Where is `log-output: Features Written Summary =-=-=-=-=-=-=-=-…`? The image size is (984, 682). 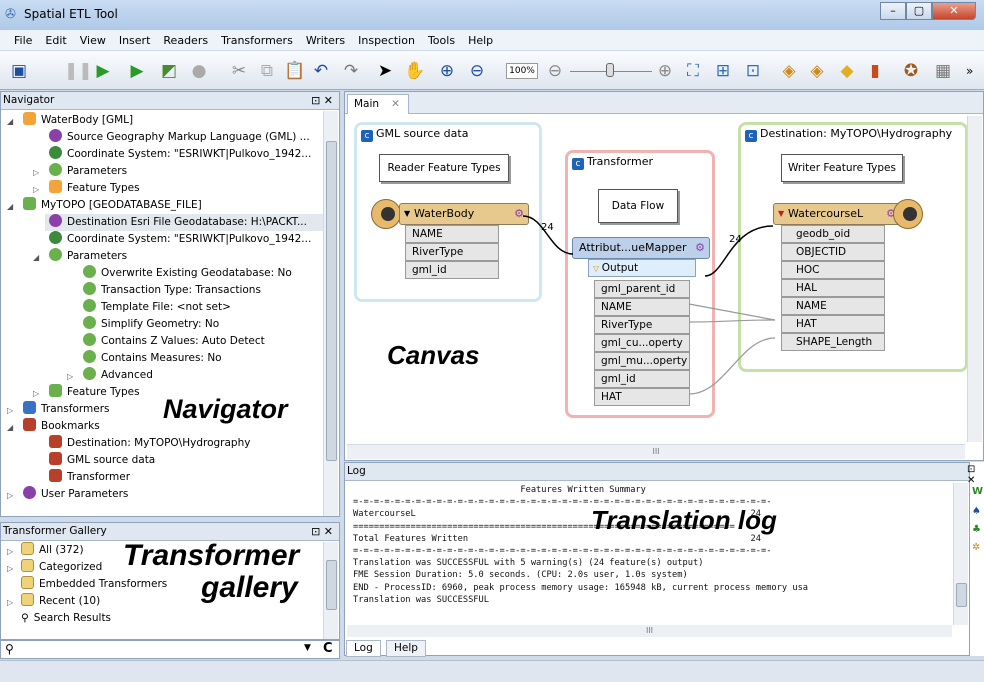 log-output: Features Written Summary =-=-=-=-=-=-=-=-… is located at coordinates (580, 545).